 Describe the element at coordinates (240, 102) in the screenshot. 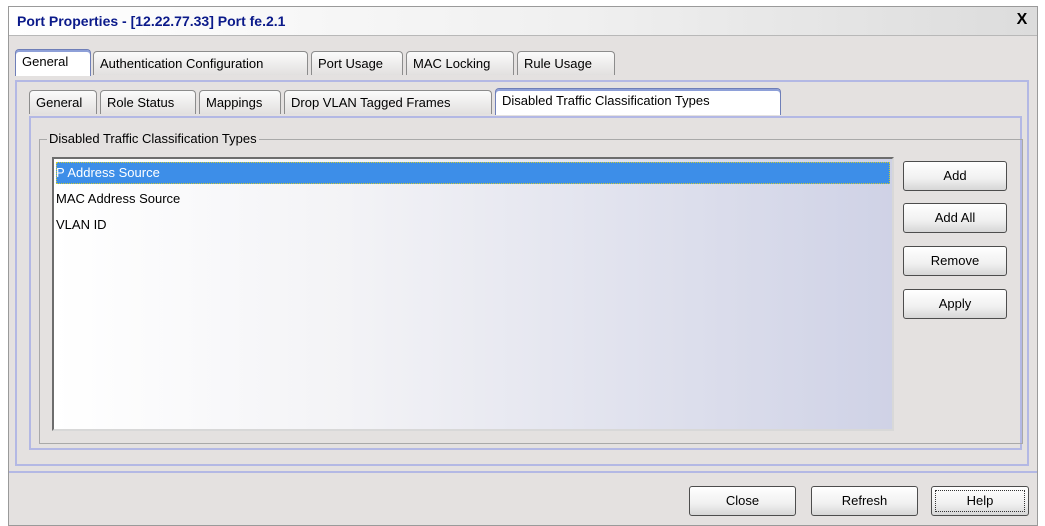

I see `subtab-mappings: Mappings` at that location.